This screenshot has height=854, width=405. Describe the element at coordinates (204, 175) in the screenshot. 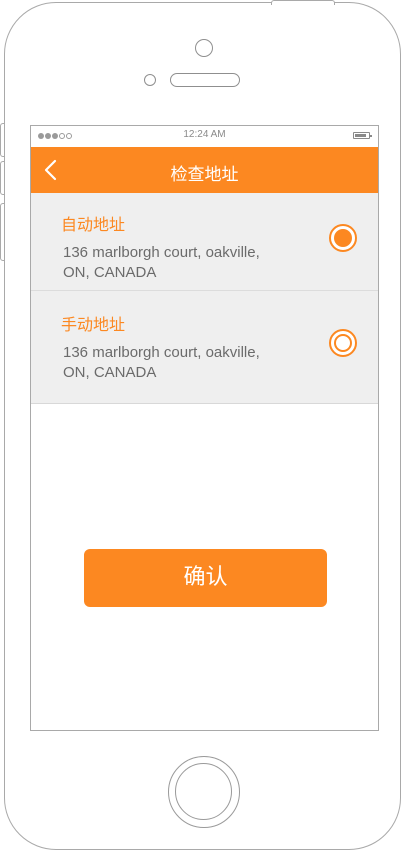

I see `page-title: 检查地址` at that location.